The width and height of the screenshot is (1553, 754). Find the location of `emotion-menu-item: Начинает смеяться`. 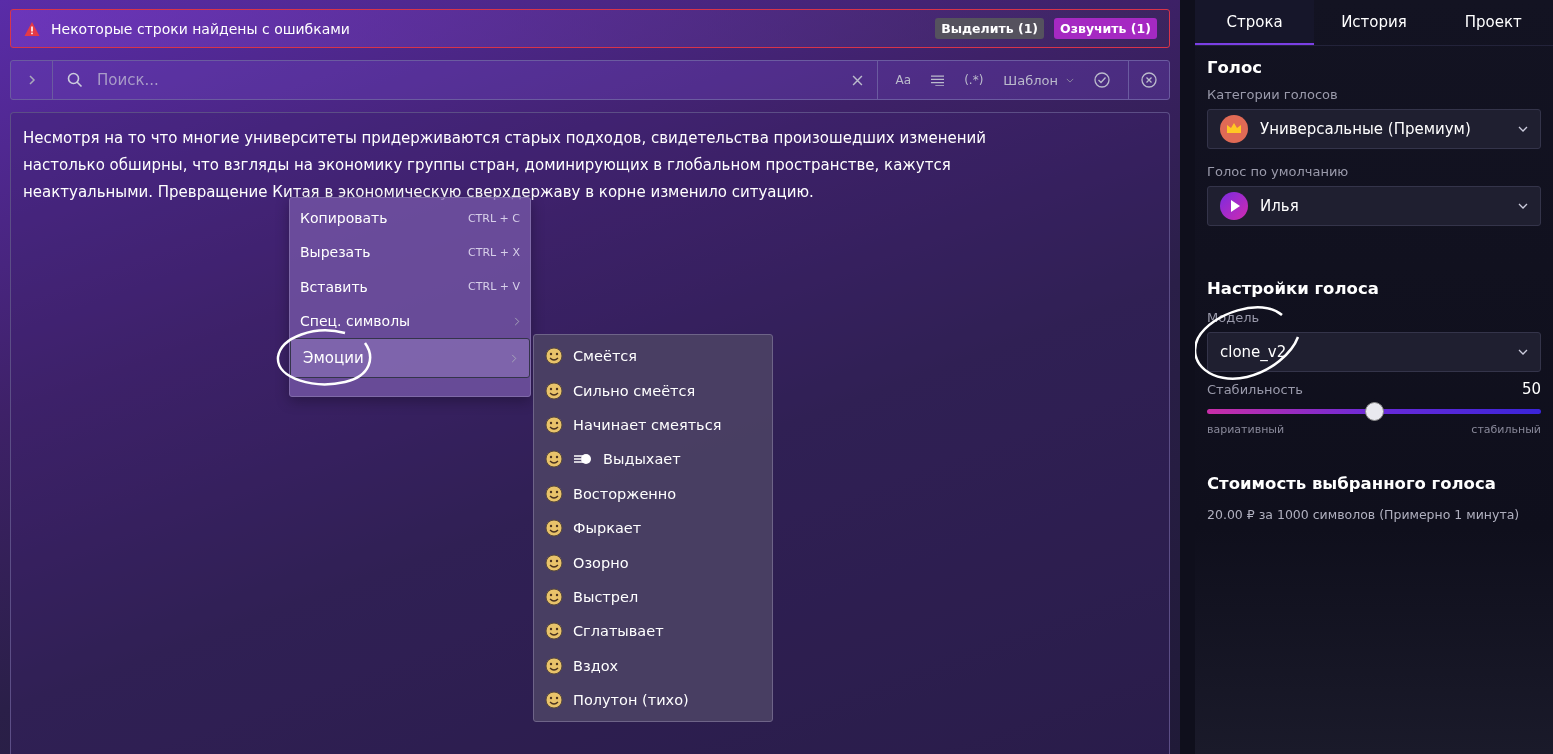

emotion-menu-item: Начинает смеяться is located at coordinates (653, 425).